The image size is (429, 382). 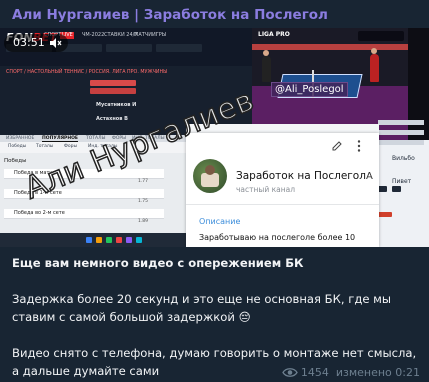 What do you see at coordinates (381, 36) in the screenshot?
I see `scoreboard` at bounding box center [381, 36].